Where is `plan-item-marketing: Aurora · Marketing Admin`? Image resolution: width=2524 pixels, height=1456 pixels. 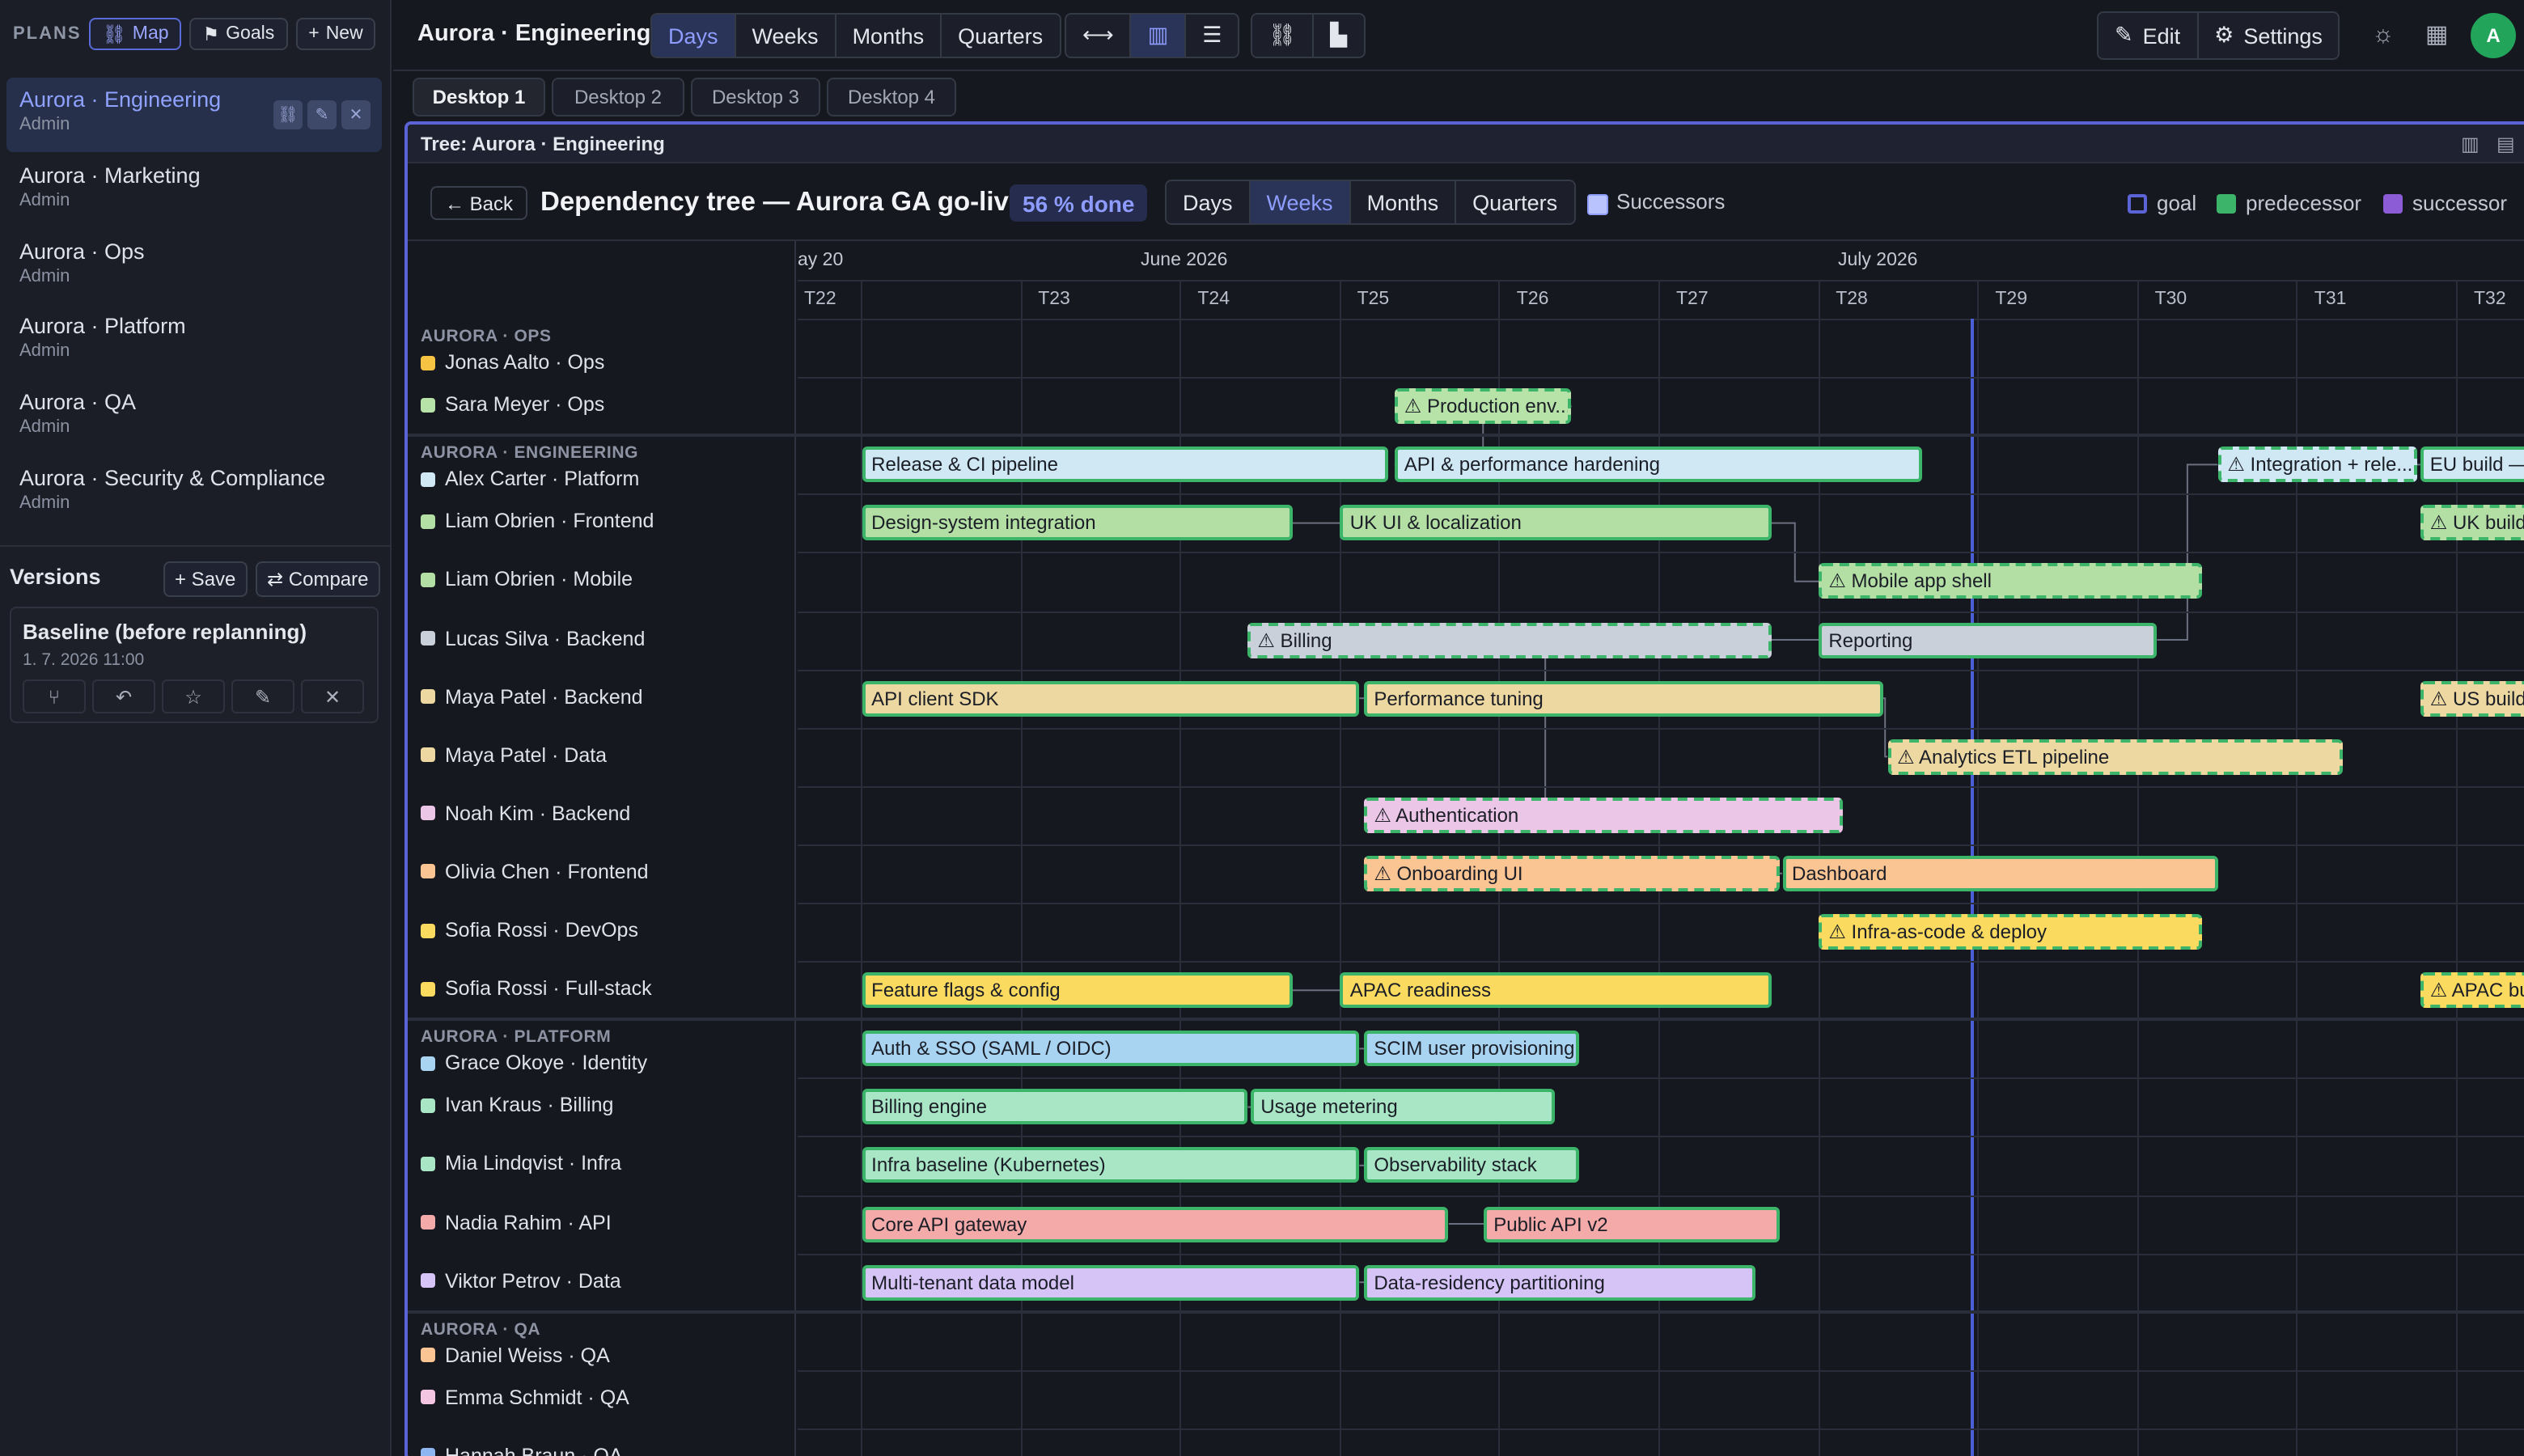
plan-item-marketing: Aurora · Marketing Admin is located at coordinates (194, 191).